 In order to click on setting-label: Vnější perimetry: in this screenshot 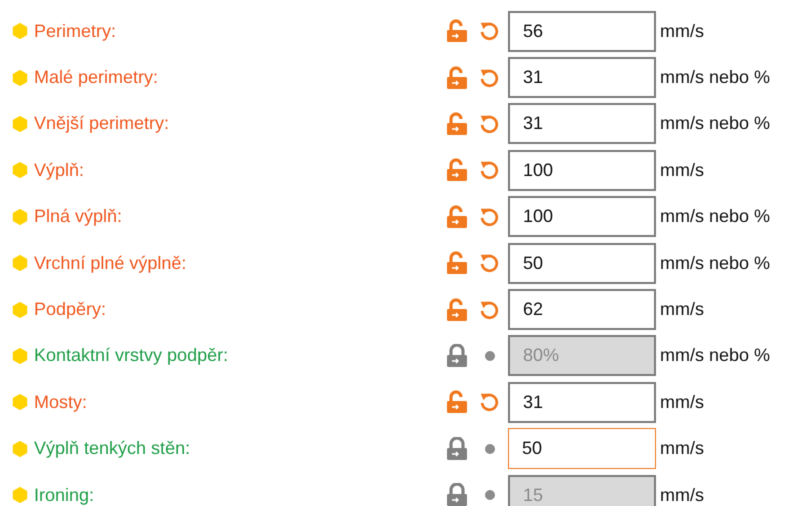, I will do `click(102, 123)`.